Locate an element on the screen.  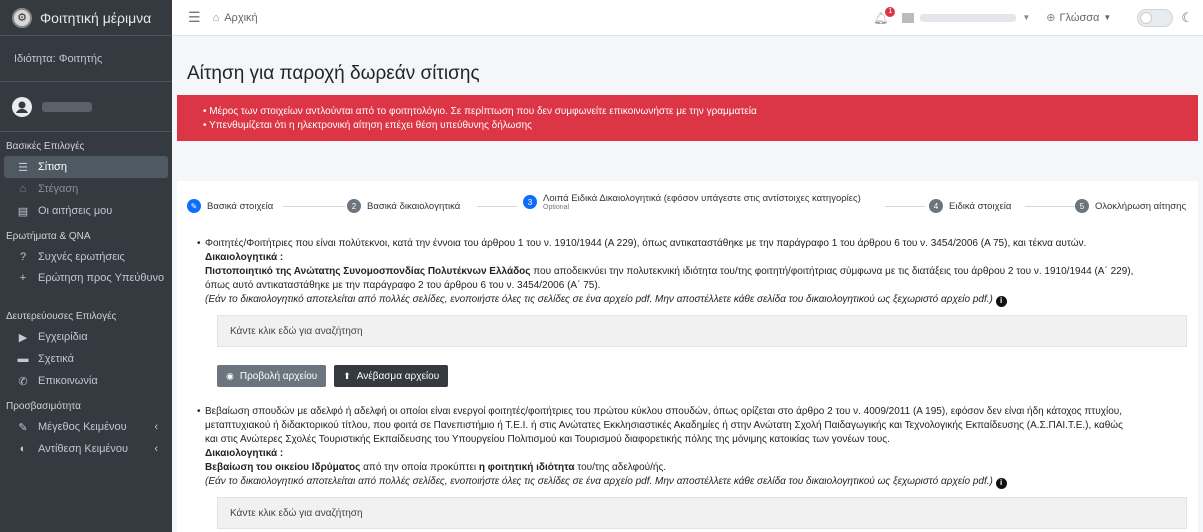
section-secondary: Δευτερεύουσες Επιλογές is located at coordinates (61, 316).